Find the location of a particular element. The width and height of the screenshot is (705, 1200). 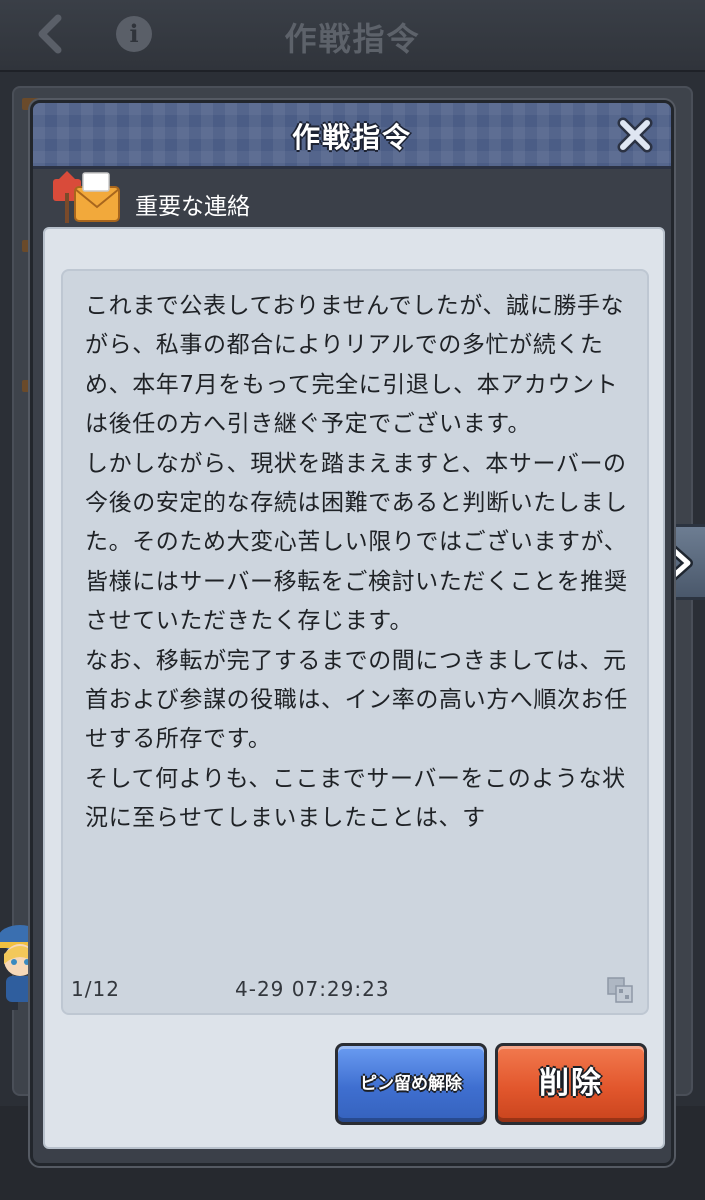

dialog-header: 作戦指令 is located at coordinates (352, 136).